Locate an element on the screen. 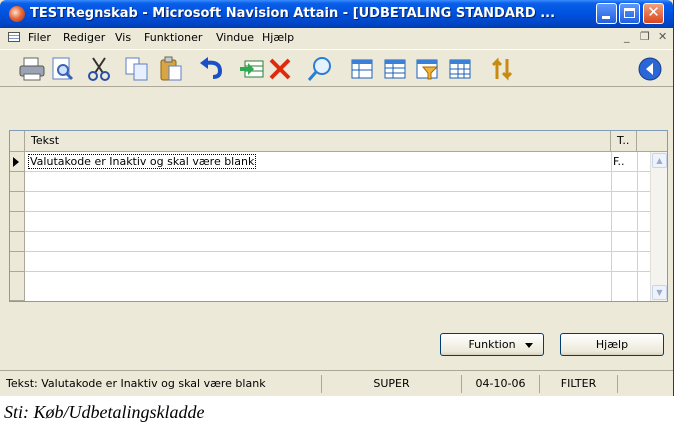 This screenshot has height=429, width=674. column-header-tekst: Tekst is located at coordinates (318, 141).